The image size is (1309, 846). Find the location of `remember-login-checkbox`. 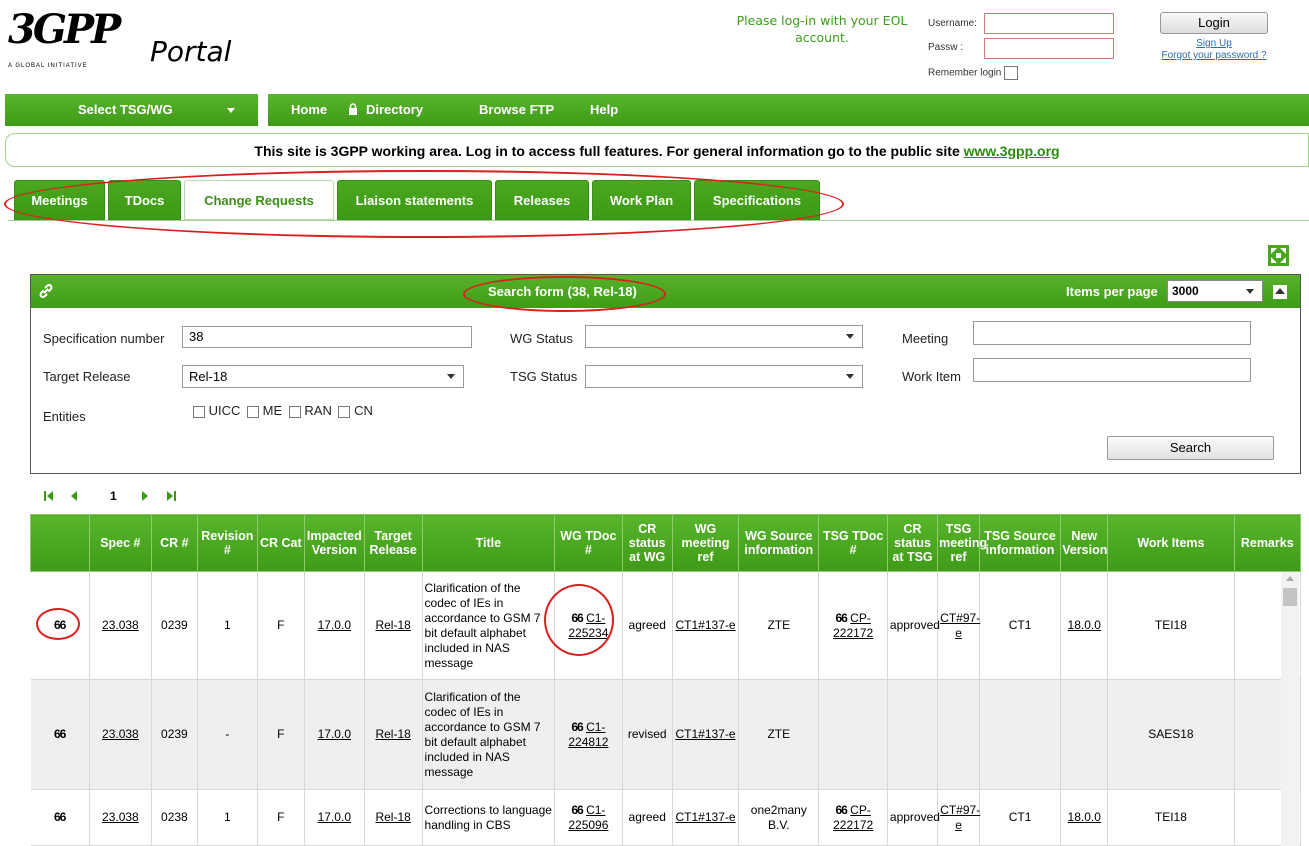

remember-login-checkbox is located at coordinates (1011, 73).